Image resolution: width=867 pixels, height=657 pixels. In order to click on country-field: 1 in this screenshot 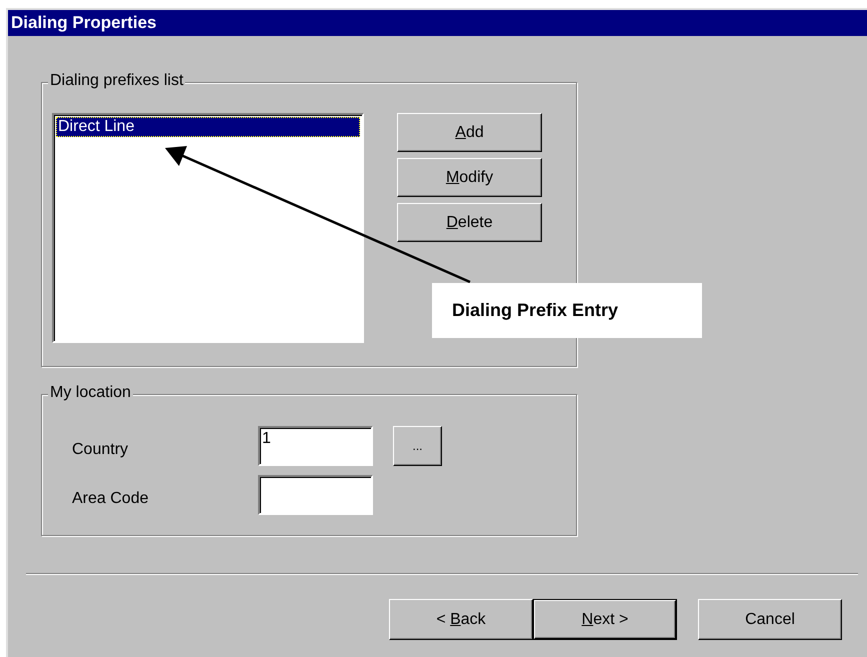, I will do `click(315, 446)`.